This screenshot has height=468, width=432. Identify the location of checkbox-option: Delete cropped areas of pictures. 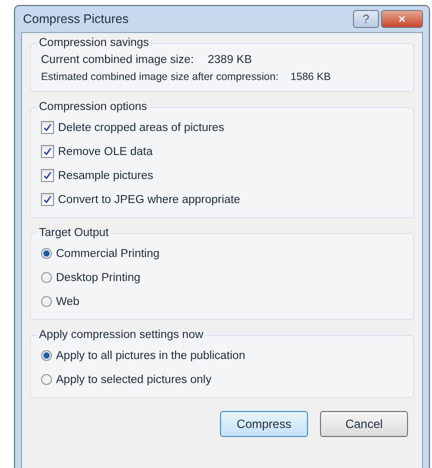
(222, 127).